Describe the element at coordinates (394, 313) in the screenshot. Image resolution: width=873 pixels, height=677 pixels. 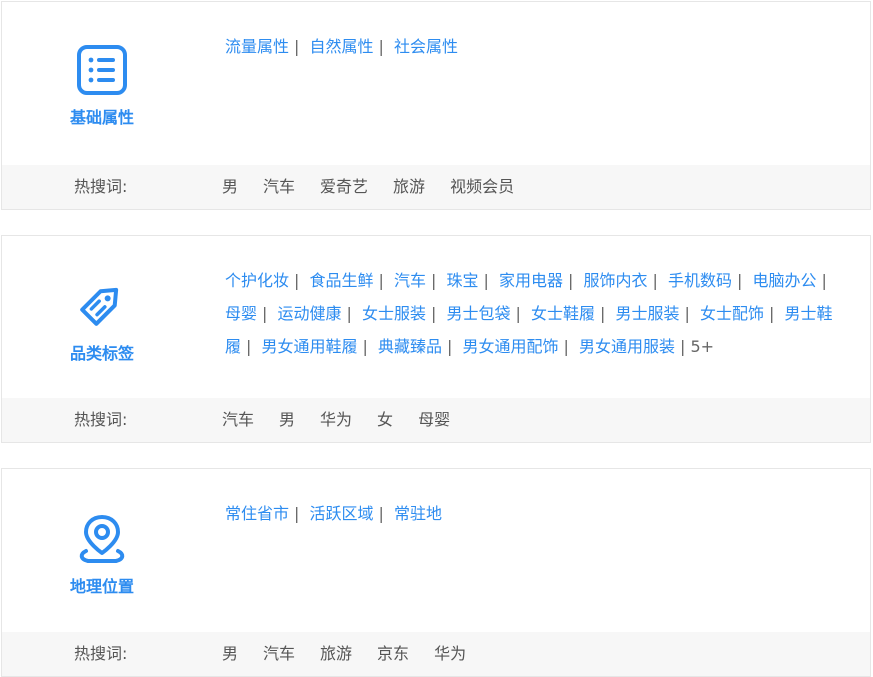
I see `category-link: 女士服装` at that location.